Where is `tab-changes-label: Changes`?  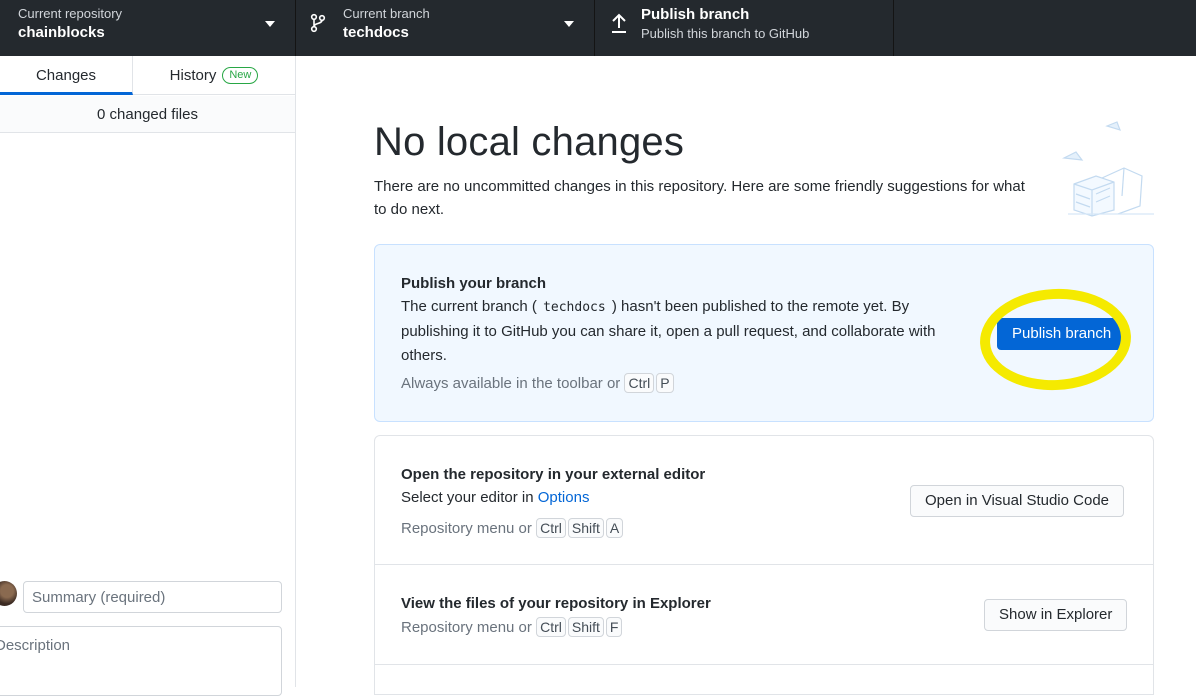
tab-changes-label: Changes is located at coordinates (66, 75).